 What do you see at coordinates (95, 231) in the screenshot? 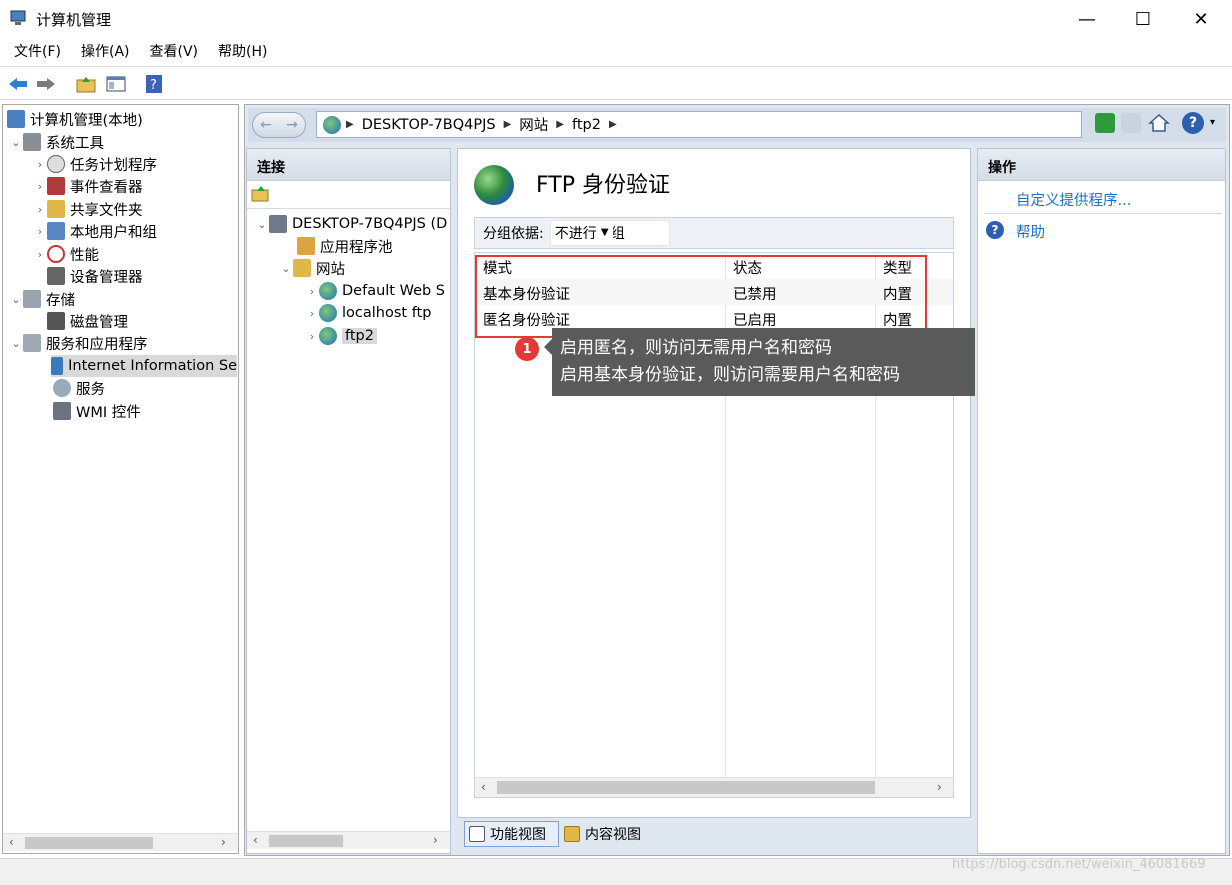
I see `tree-item-local-users: › 本地用户和组` at bounding box center [95, 231].